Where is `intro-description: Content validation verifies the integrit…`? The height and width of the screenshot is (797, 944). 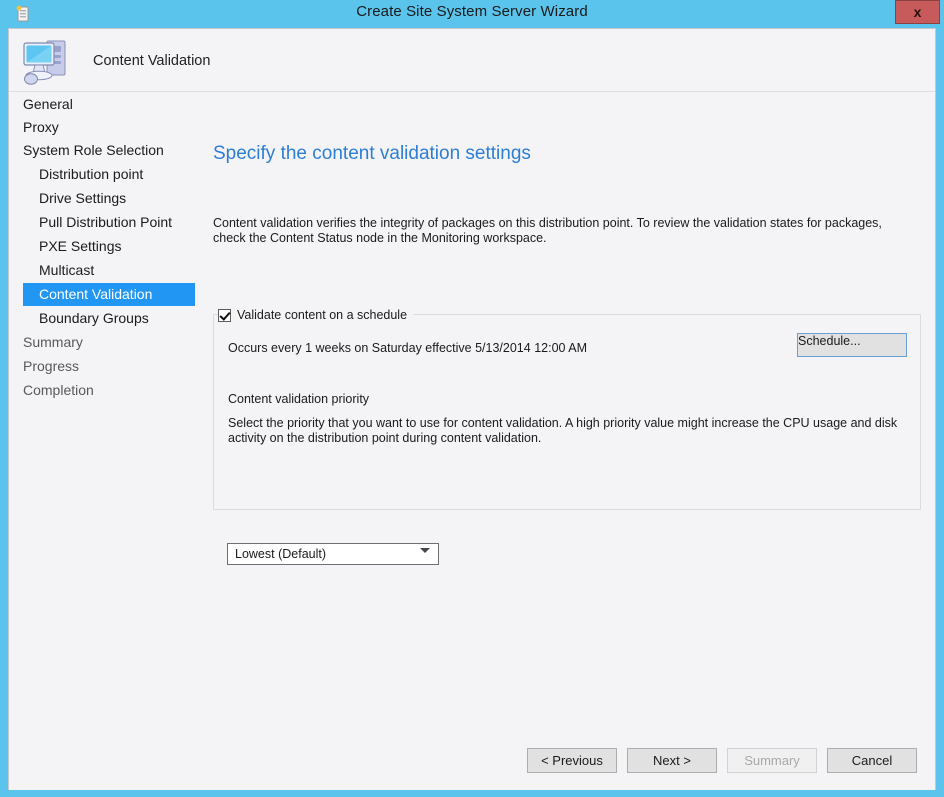 intro-description: Content validation verifies the integrit… is located at coordinates (547, 230).